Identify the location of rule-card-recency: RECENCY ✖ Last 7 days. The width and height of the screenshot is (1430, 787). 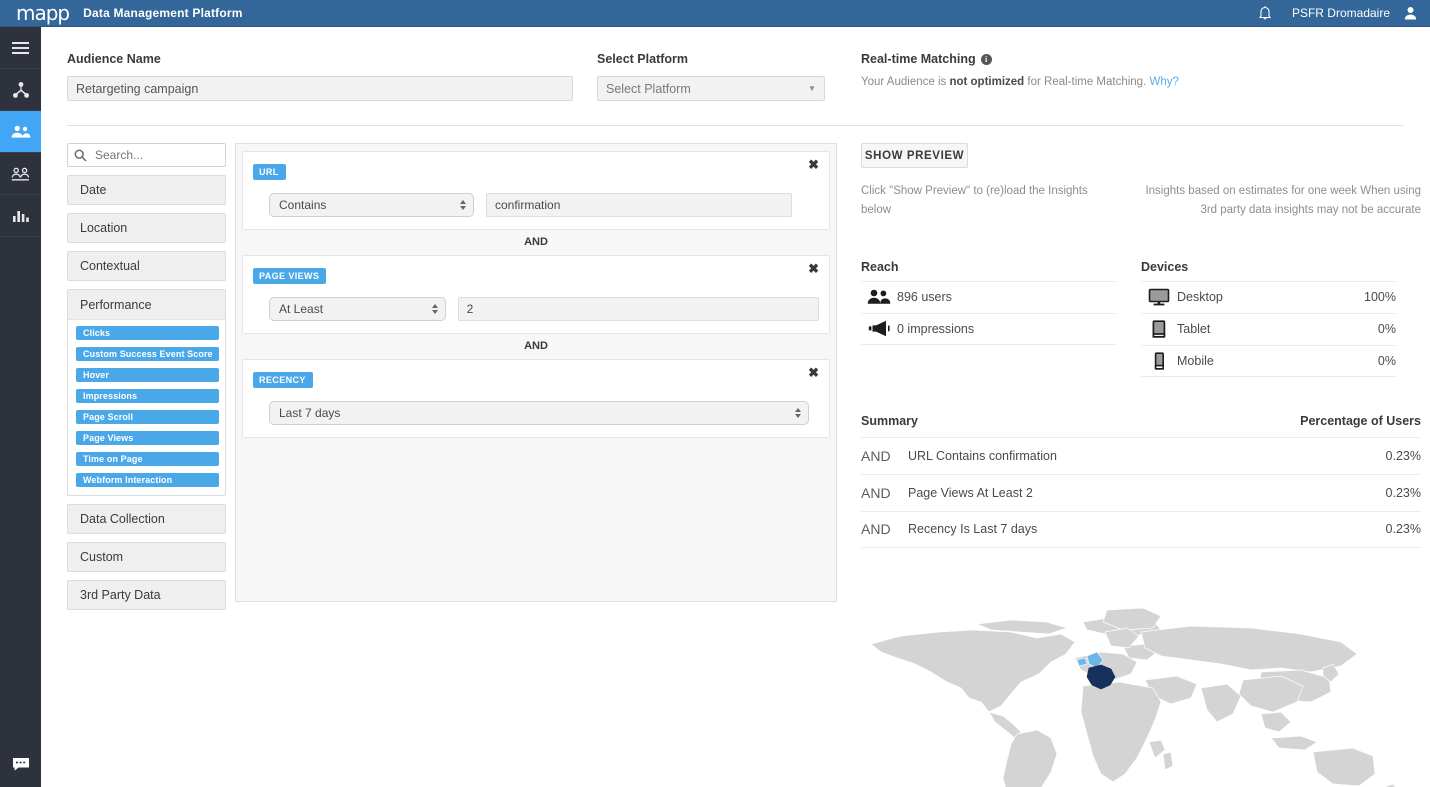
(536, 398).